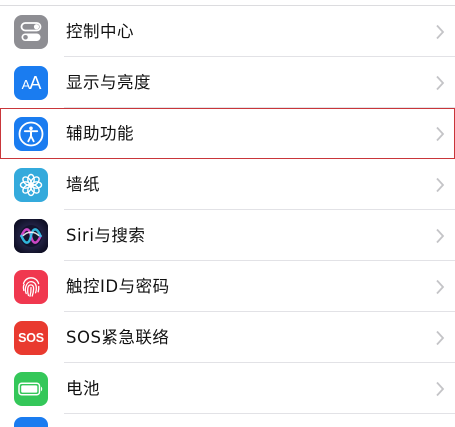 Image resolution: width=455 pixels, height=427 pixels. I want to click on battery-icon, so click(31, 389).